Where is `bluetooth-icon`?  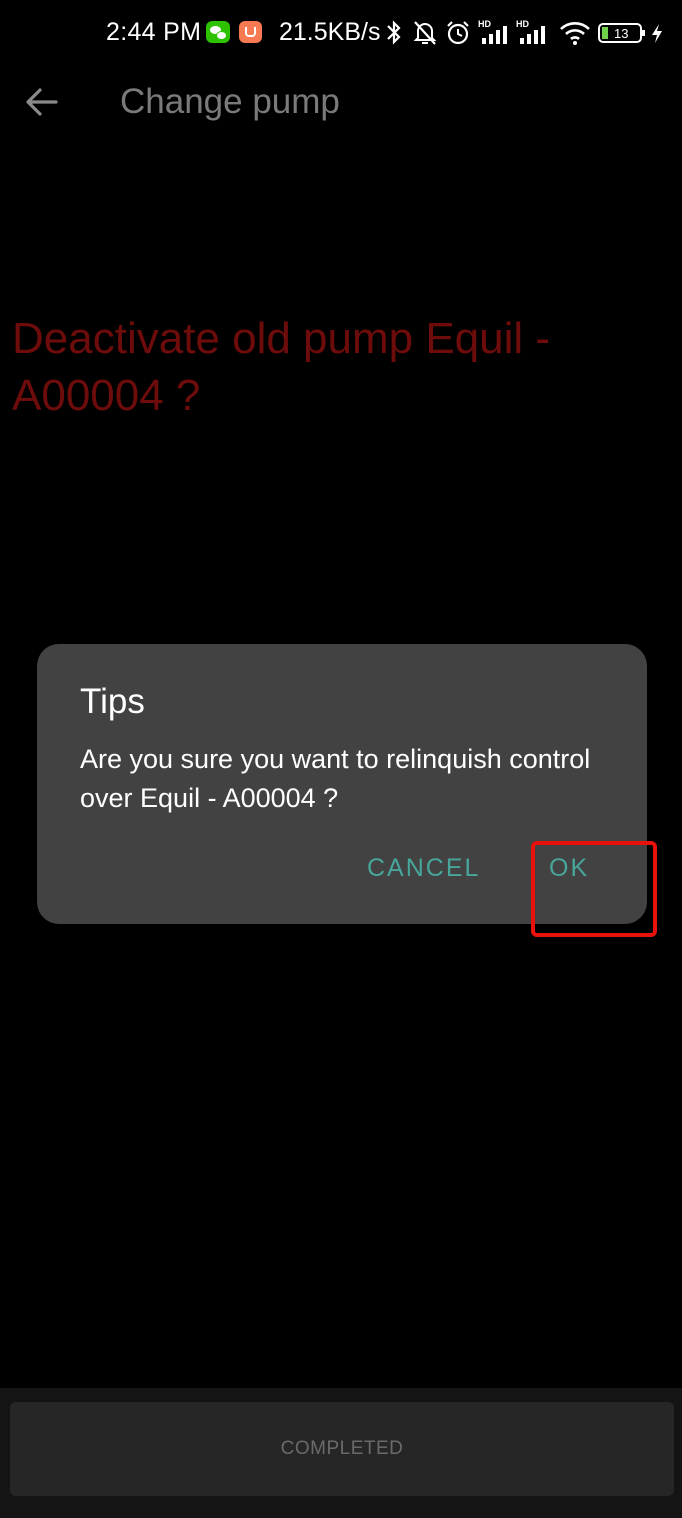
bluetooth-icon is located at coordinates (394, 32).